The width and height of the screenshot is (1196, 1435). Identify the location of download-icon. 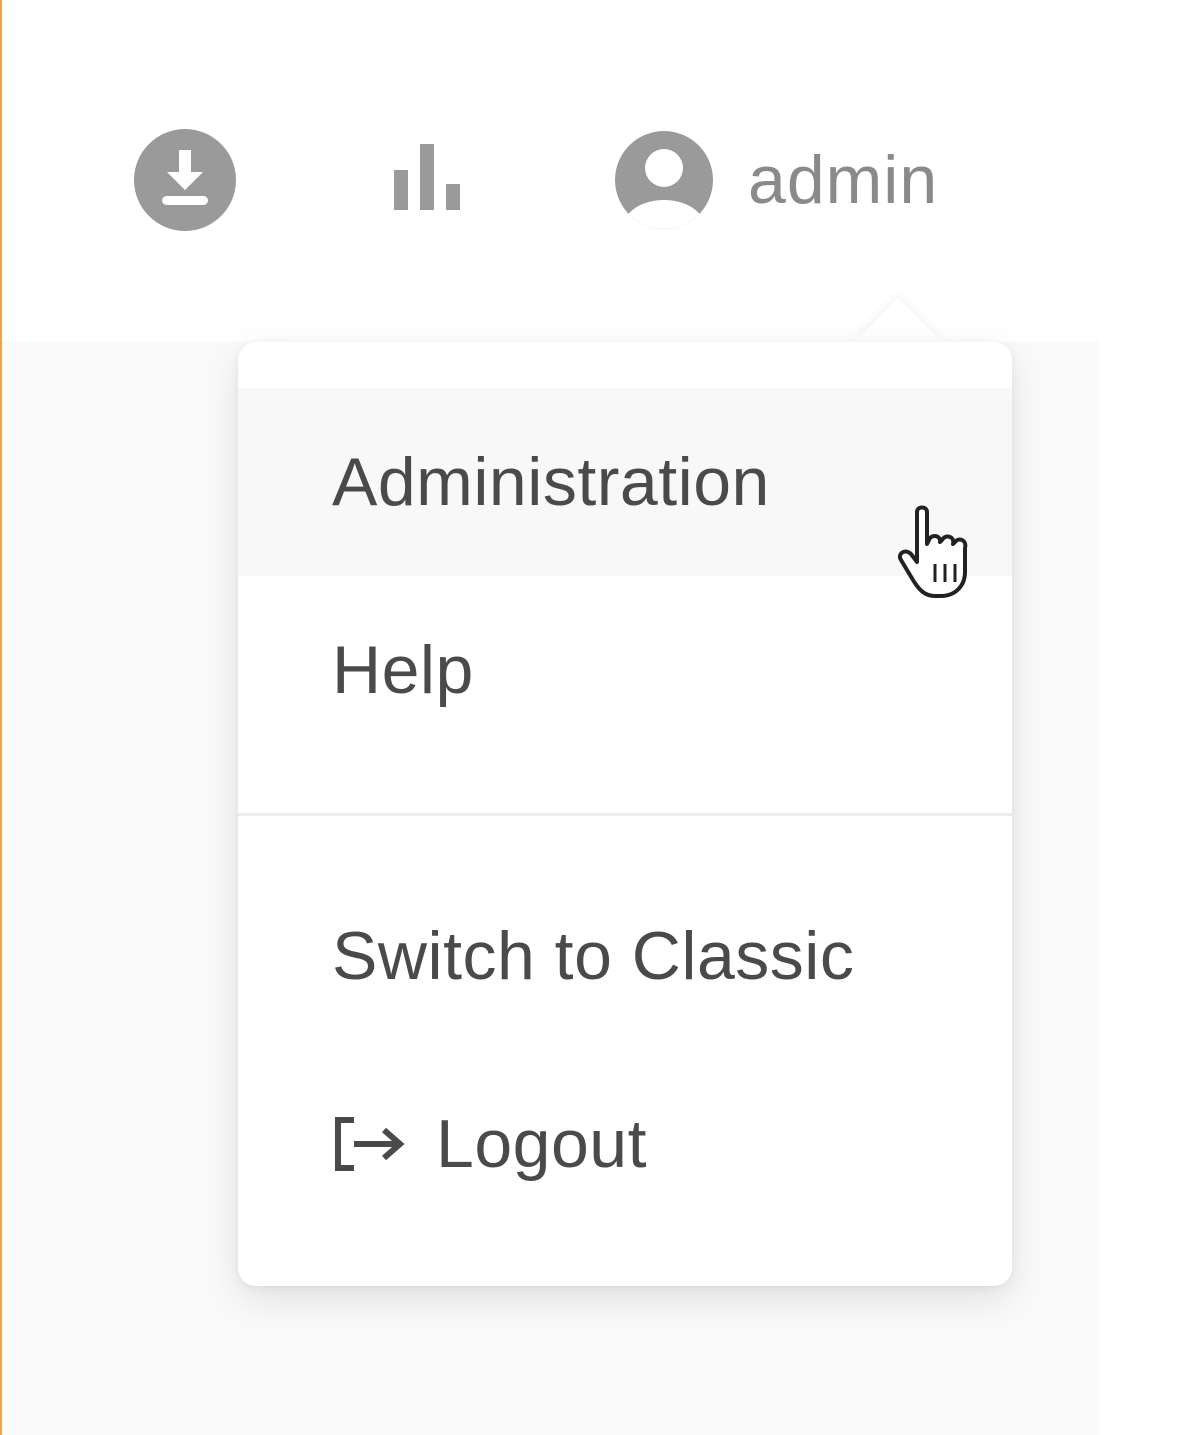
(185, 180).